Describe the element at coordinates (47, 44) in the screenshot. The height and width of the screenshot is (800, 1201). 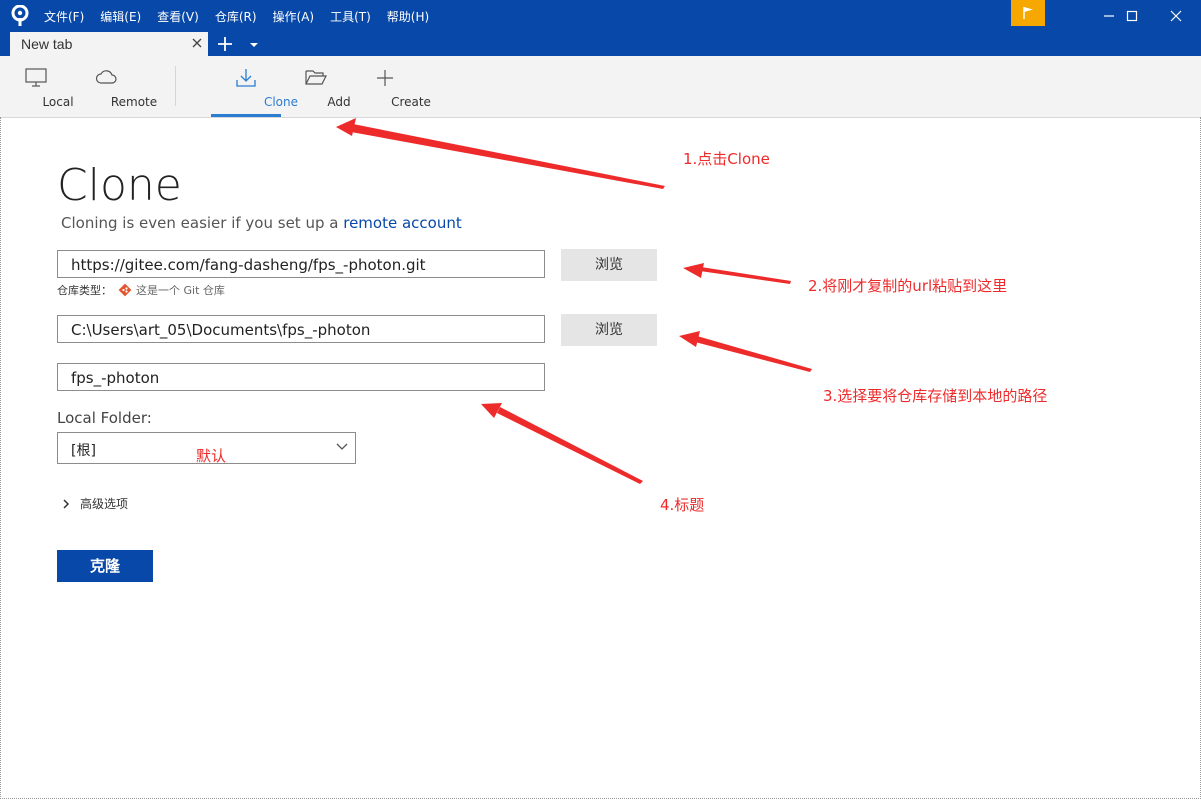
I see `tab-label: New tab` at that location.